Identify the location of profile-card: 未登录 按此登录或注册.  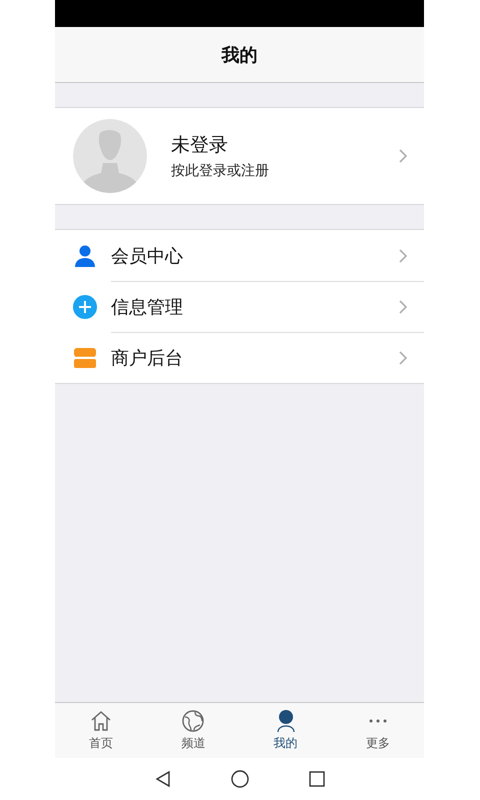
(239, 156).